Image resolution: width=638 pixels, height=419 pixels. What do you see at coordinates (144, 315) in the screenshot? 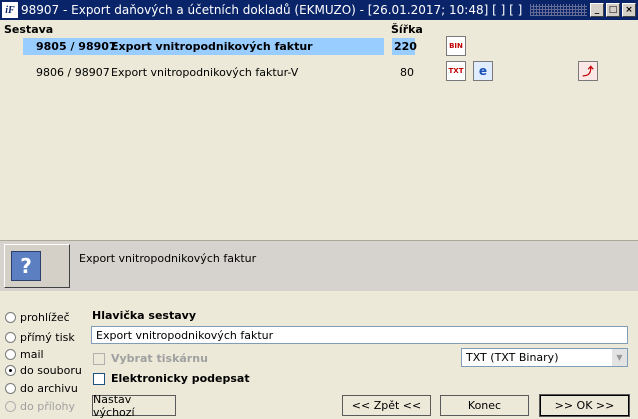
I see `header-label: Hlavička sestavy` at bounding box center [144, 315].